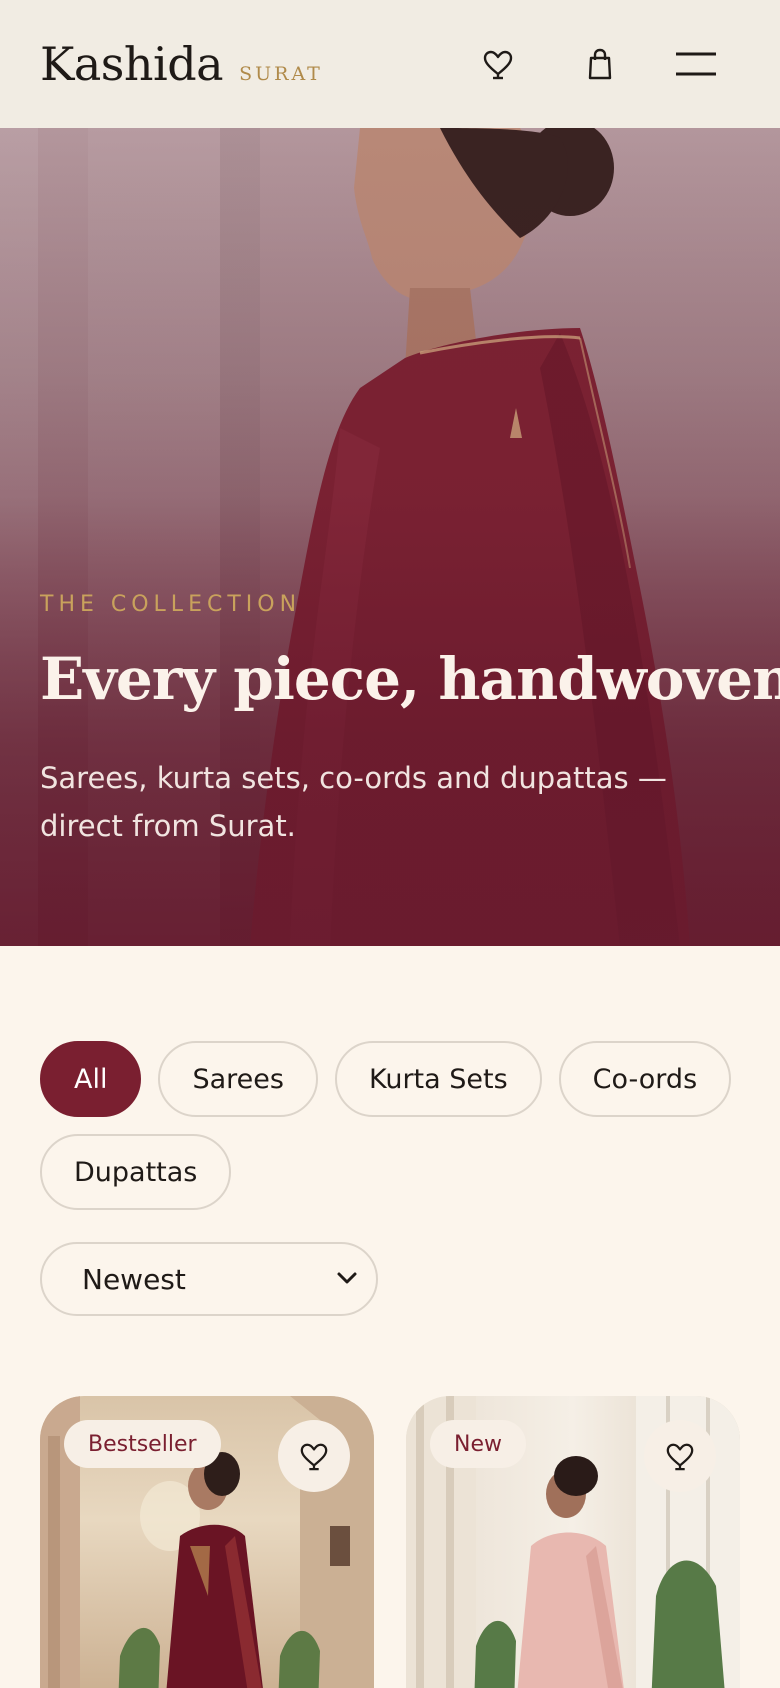 This screenshot has height=1688, width=780. What do you see at coordinates (136, 1172) in the screenshot?
I see `filter-chip-dupattas: Dupattas` at bounding box center [136, 1172].